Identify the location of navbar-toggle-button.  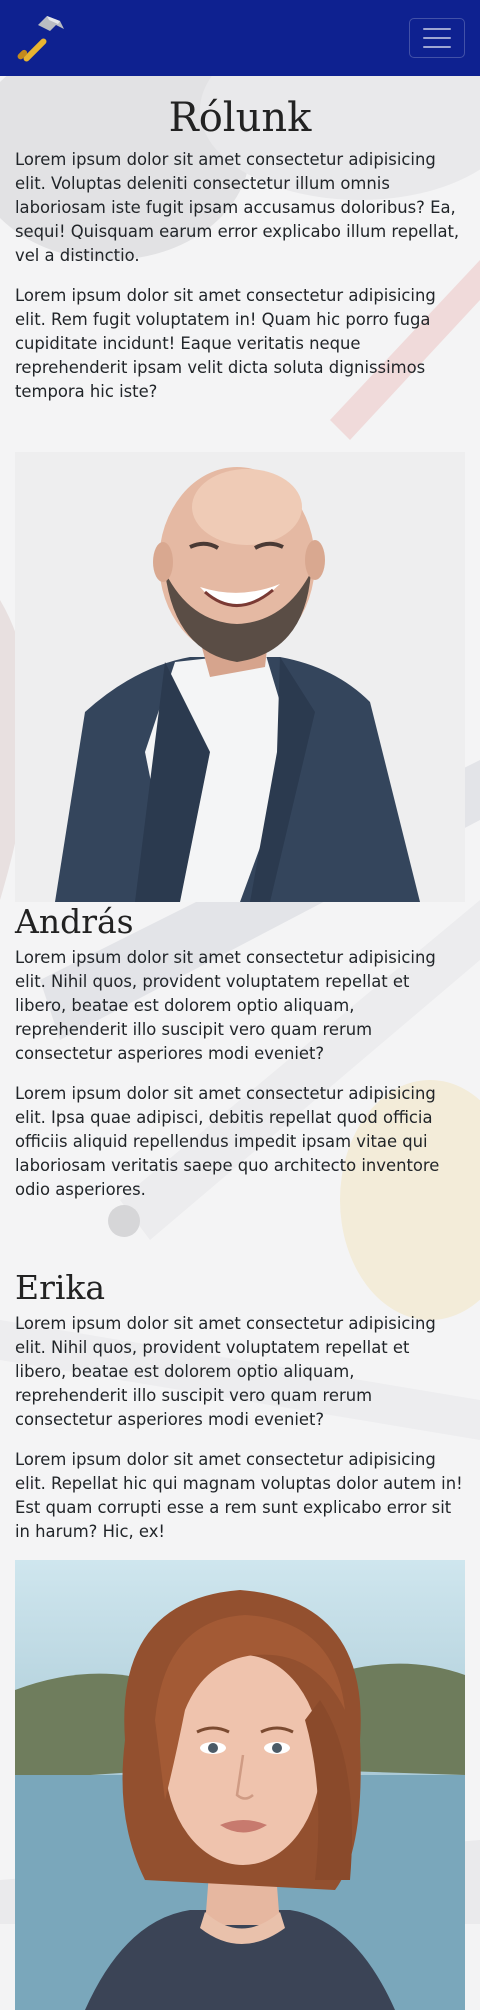
(437, 38).